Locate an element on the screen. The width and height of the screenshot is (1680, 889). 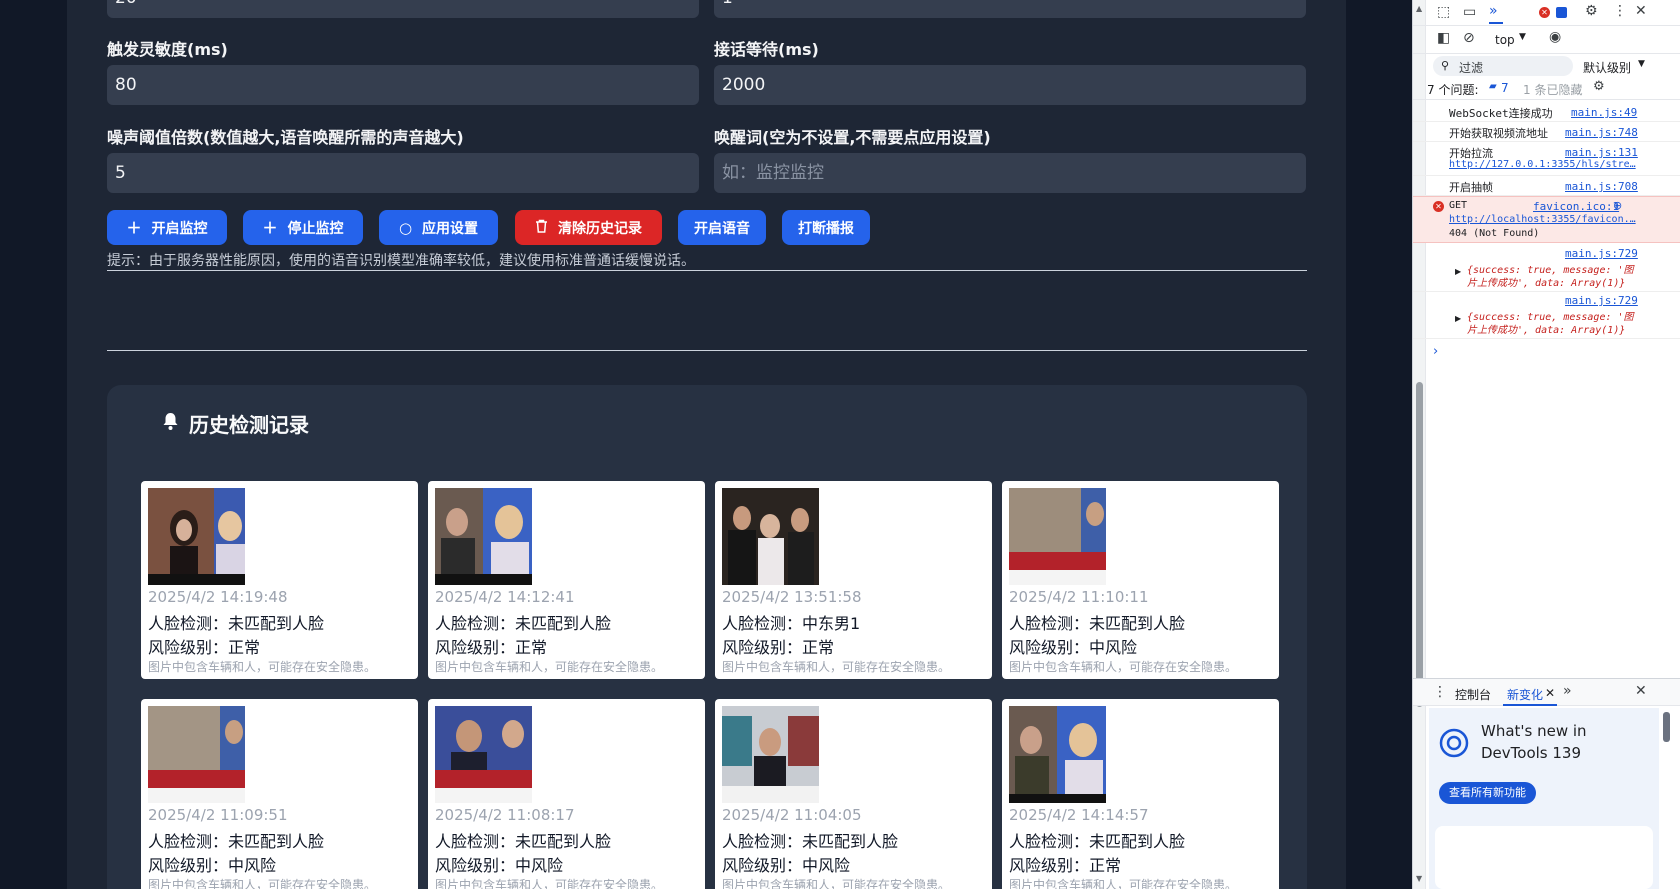
log-source-link: main.js:708 is located at coordinates (1601, 186).